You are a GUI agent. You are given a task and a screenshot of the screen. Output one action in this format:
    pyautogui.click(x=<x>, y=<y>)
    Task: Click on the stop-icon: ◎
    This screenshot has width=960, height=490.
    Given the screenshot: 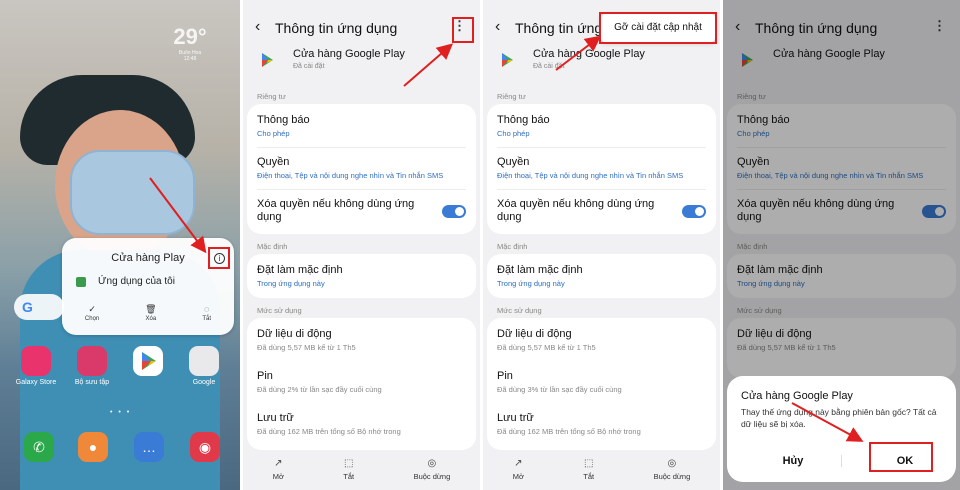 What is the action you would take?
    pyautogui.click(x=432, y=463)
    